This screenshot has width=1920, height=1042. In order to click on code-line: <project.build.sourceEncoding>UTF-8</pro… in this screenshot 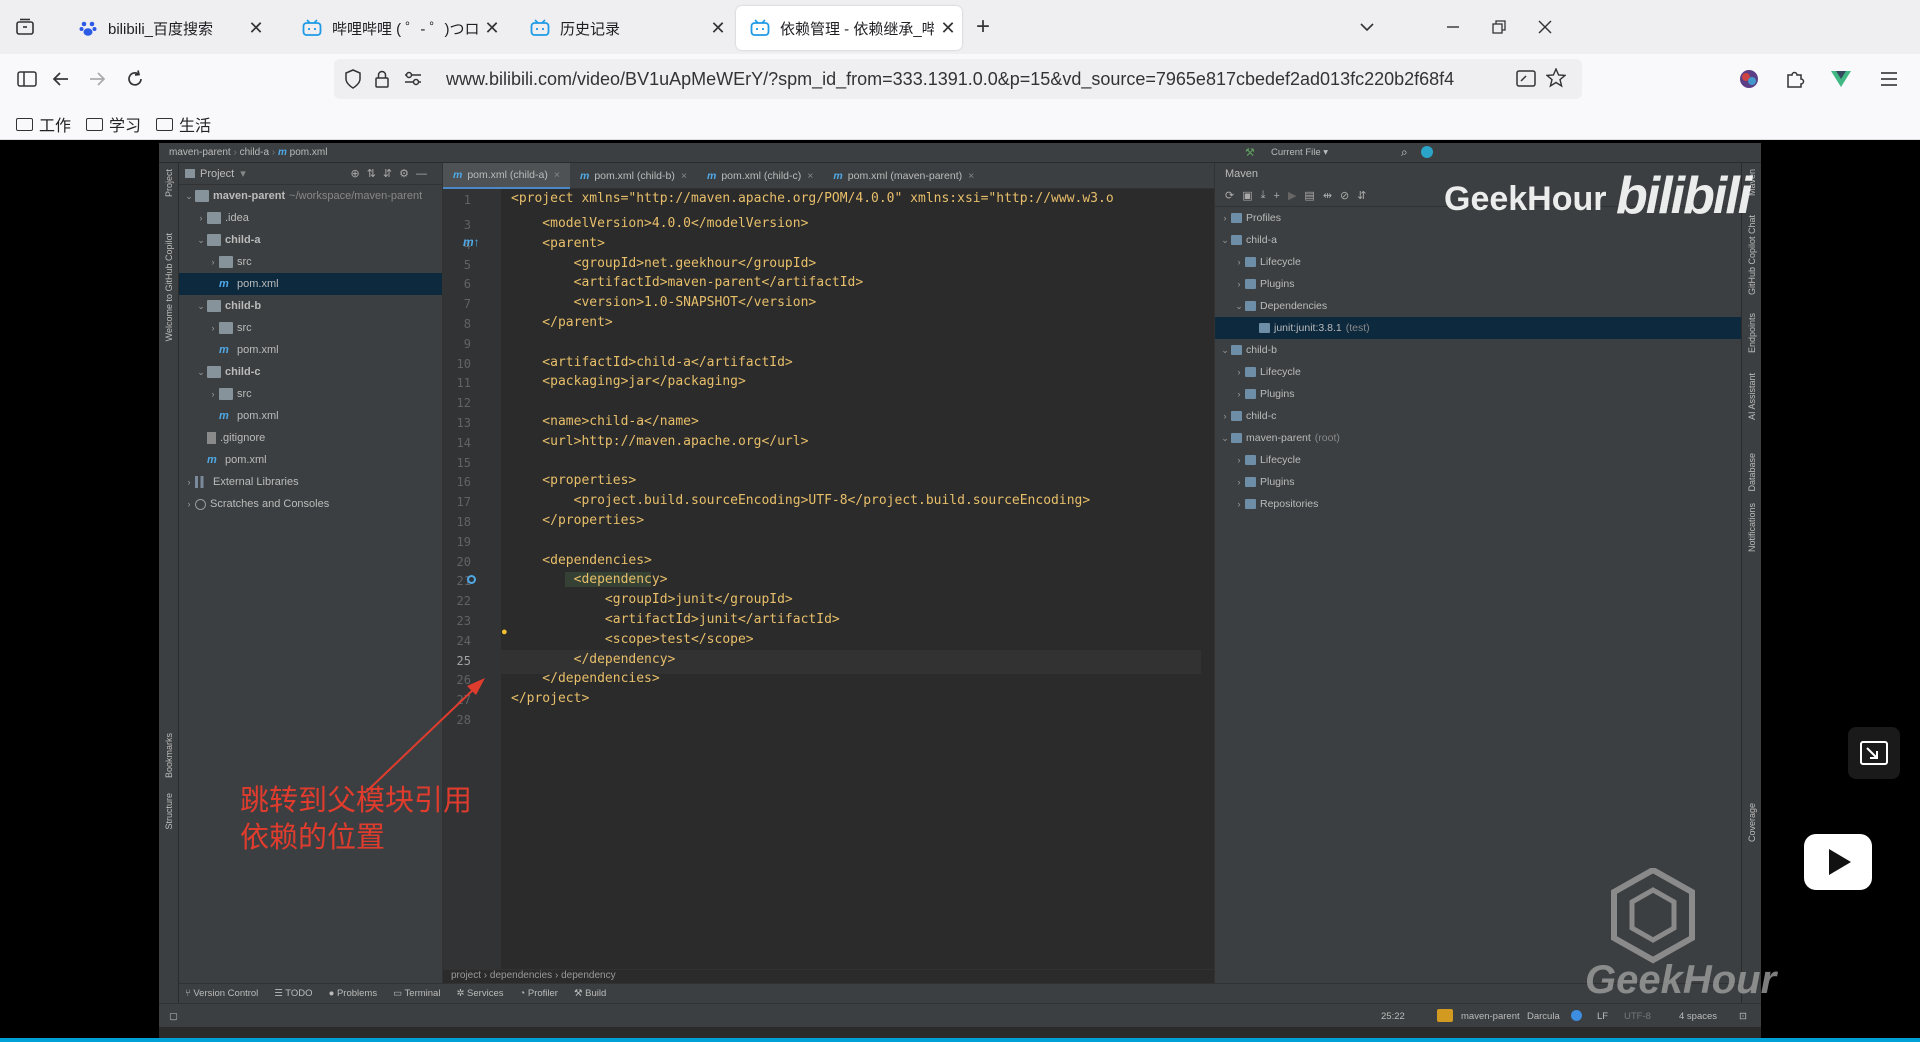, I will do `click(801, 500)`.